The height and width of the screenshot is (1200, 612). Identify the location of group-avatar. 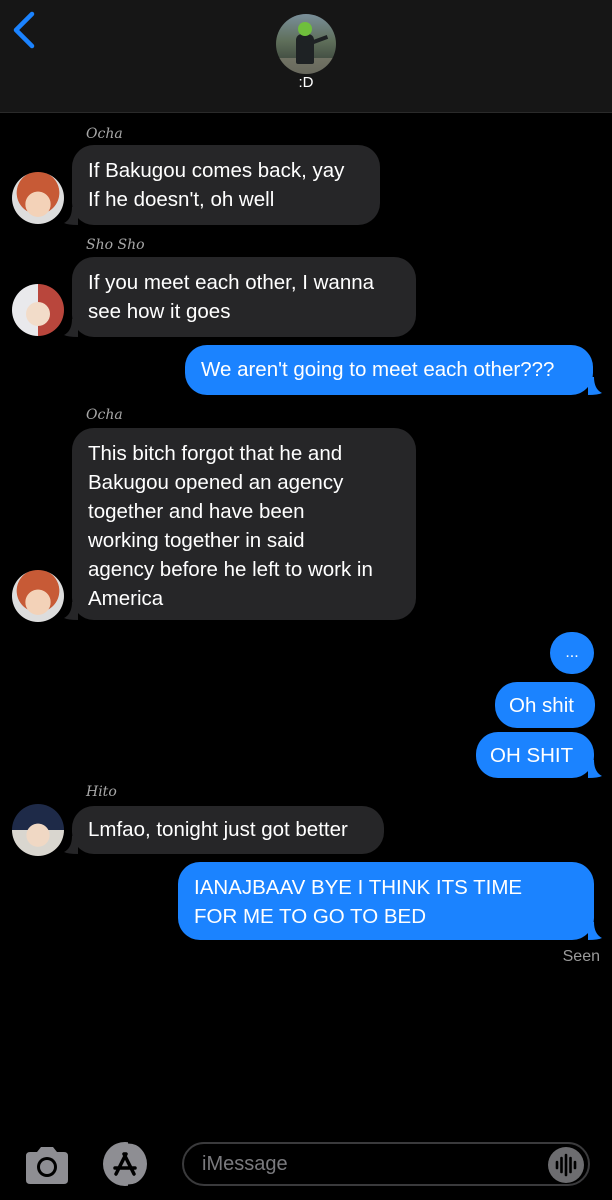
(306, 44).